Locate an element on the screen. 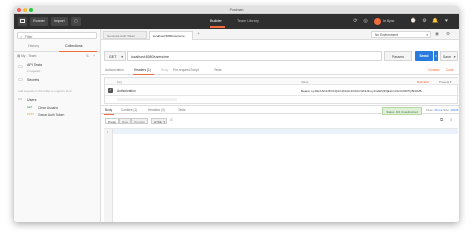  send-button: Send is located at coordinates (424, 56).